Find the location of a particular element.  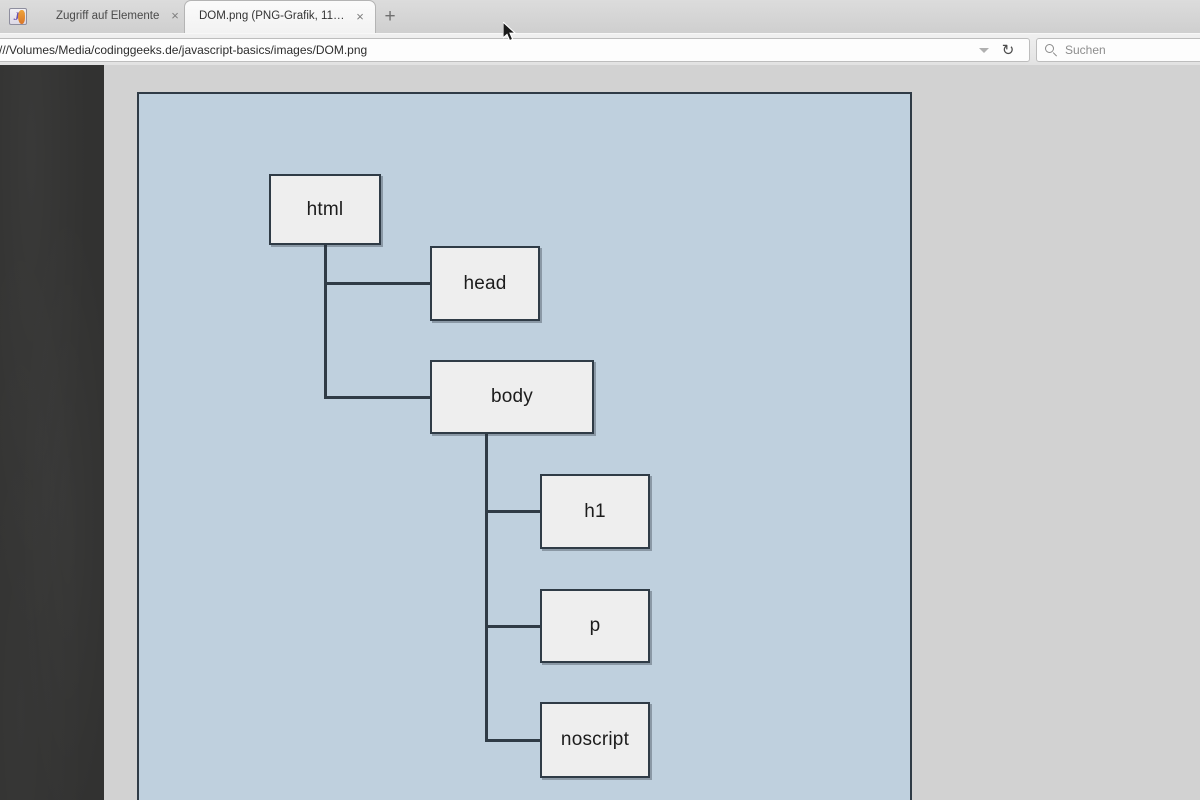

dom-node-html: html is located at coordinates (325, 209).